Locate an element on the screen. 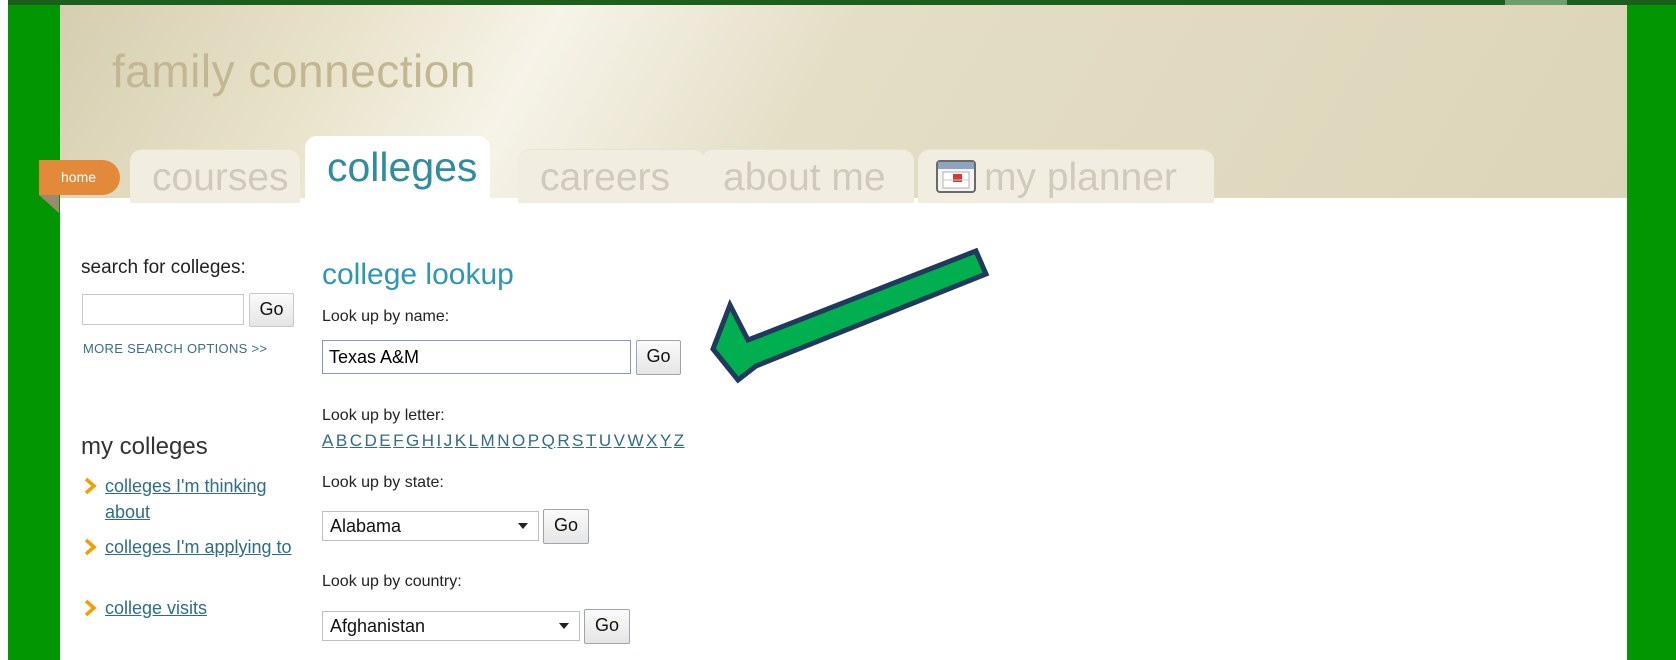 This screenshot has height=660, width=1676. link-colleges-applying-to: colleges I'm applying to is located at coordinates (200, 547).